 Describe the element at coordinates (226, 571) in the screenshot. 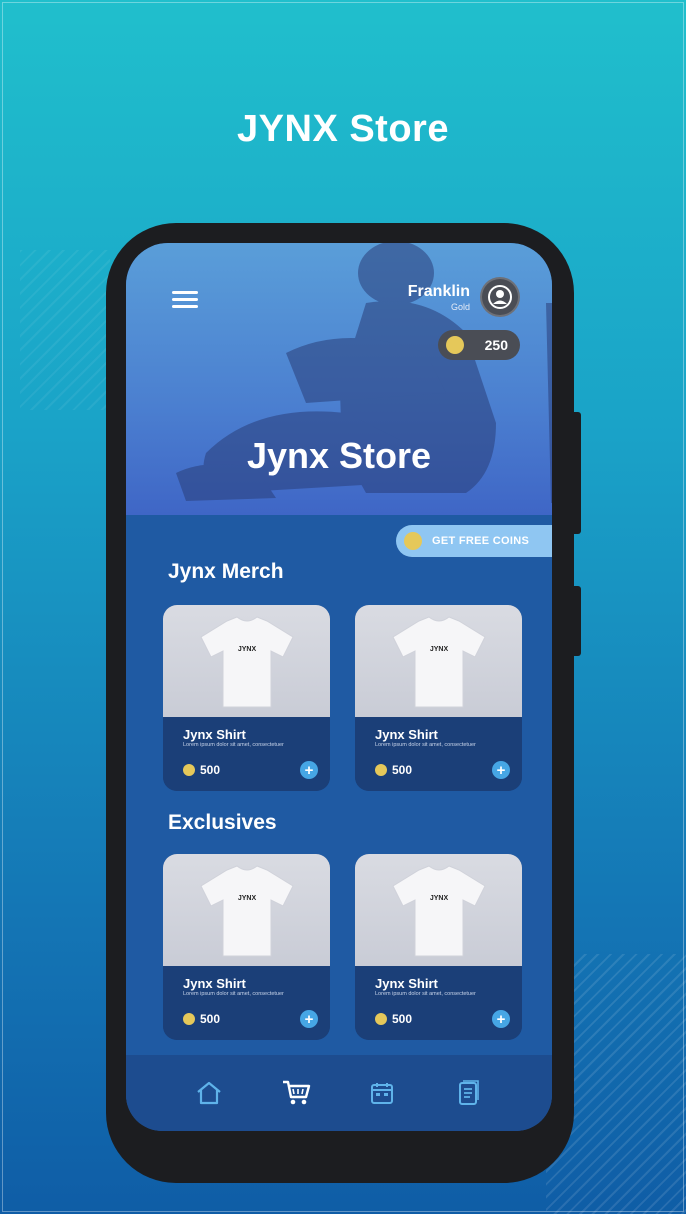

I see `section-title-merch: Jynx Merch` at that location.